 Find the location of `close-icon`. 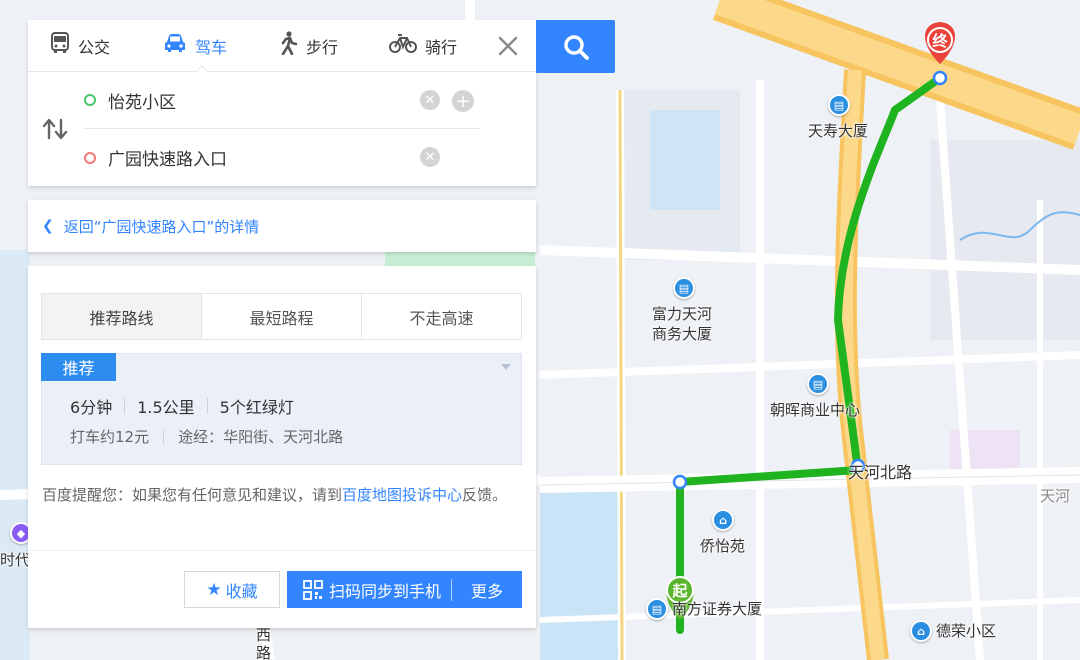

close-icon is located at coordinates (508, 46).